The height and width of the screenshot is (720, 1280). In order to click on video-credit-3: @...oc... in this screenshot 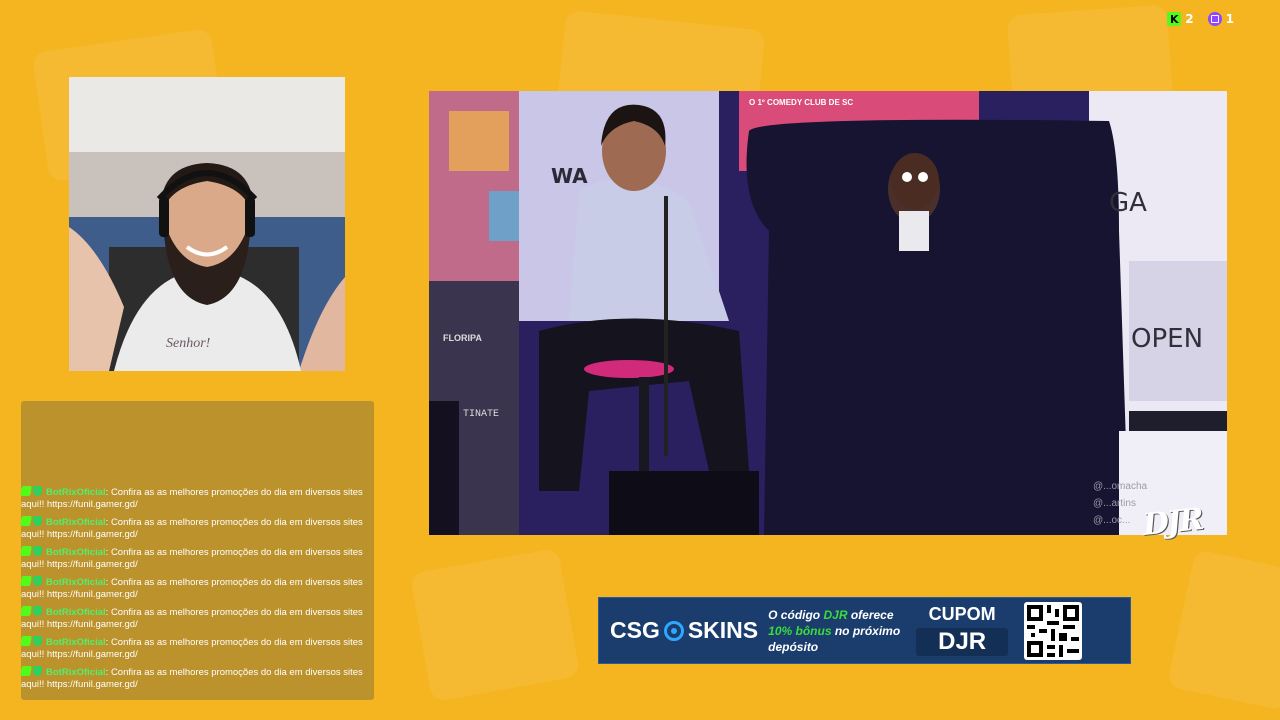, I will do `click(1111, 520)`.